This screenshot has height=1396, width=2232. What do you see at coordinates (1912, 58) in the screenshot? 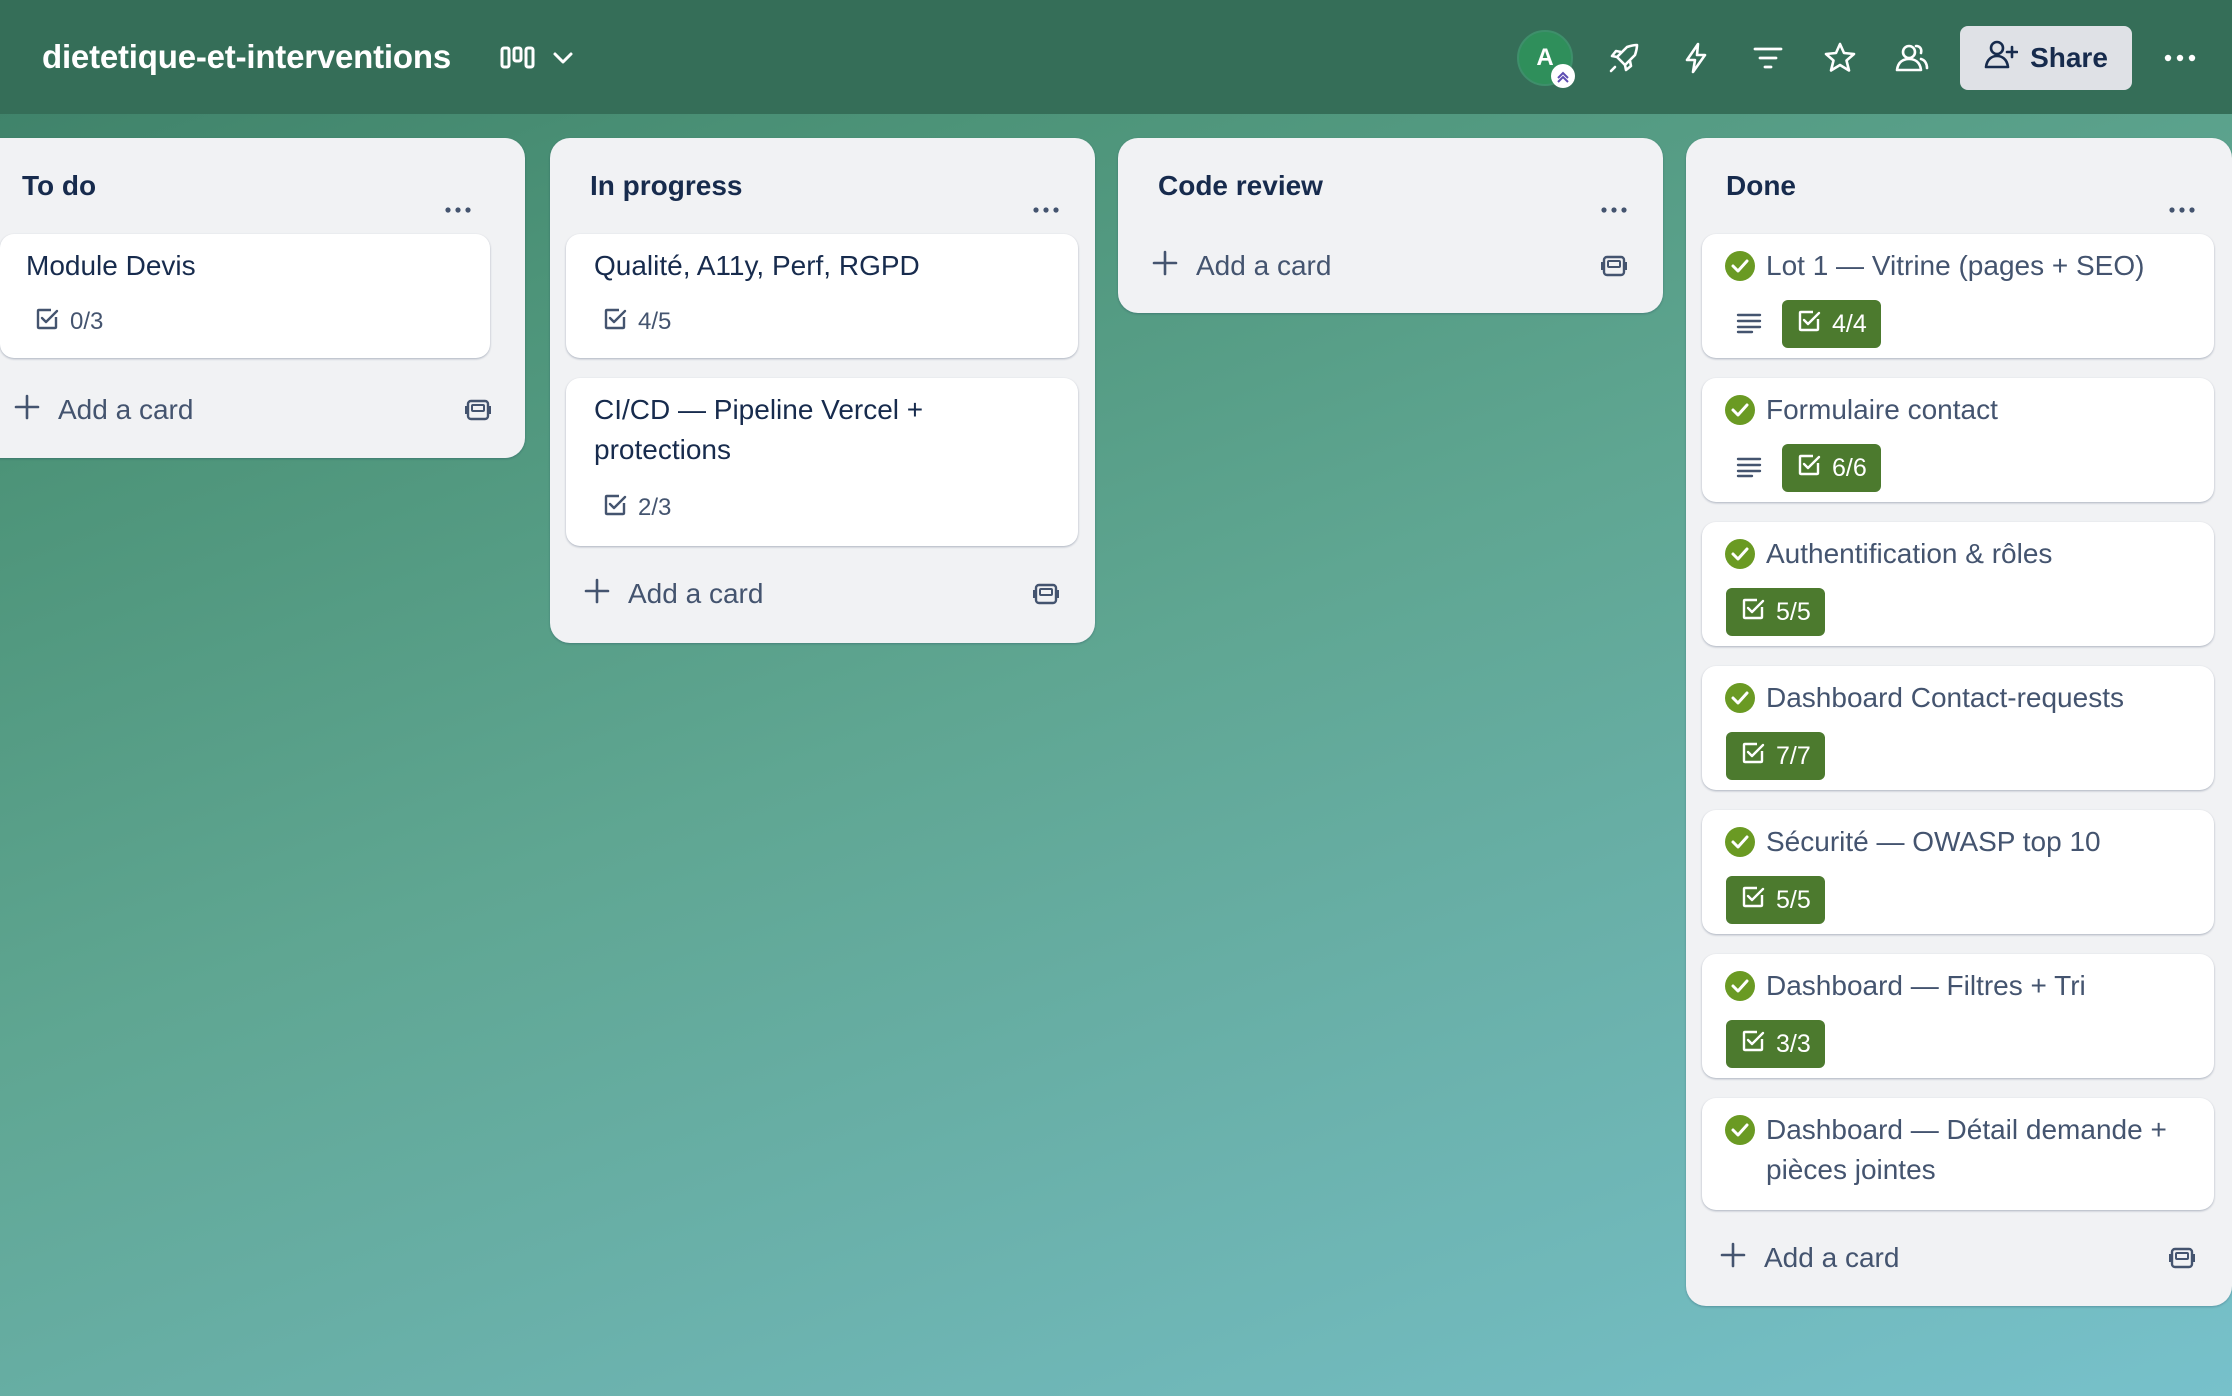
I see `members-icon` at bounding box center [1912, 58].